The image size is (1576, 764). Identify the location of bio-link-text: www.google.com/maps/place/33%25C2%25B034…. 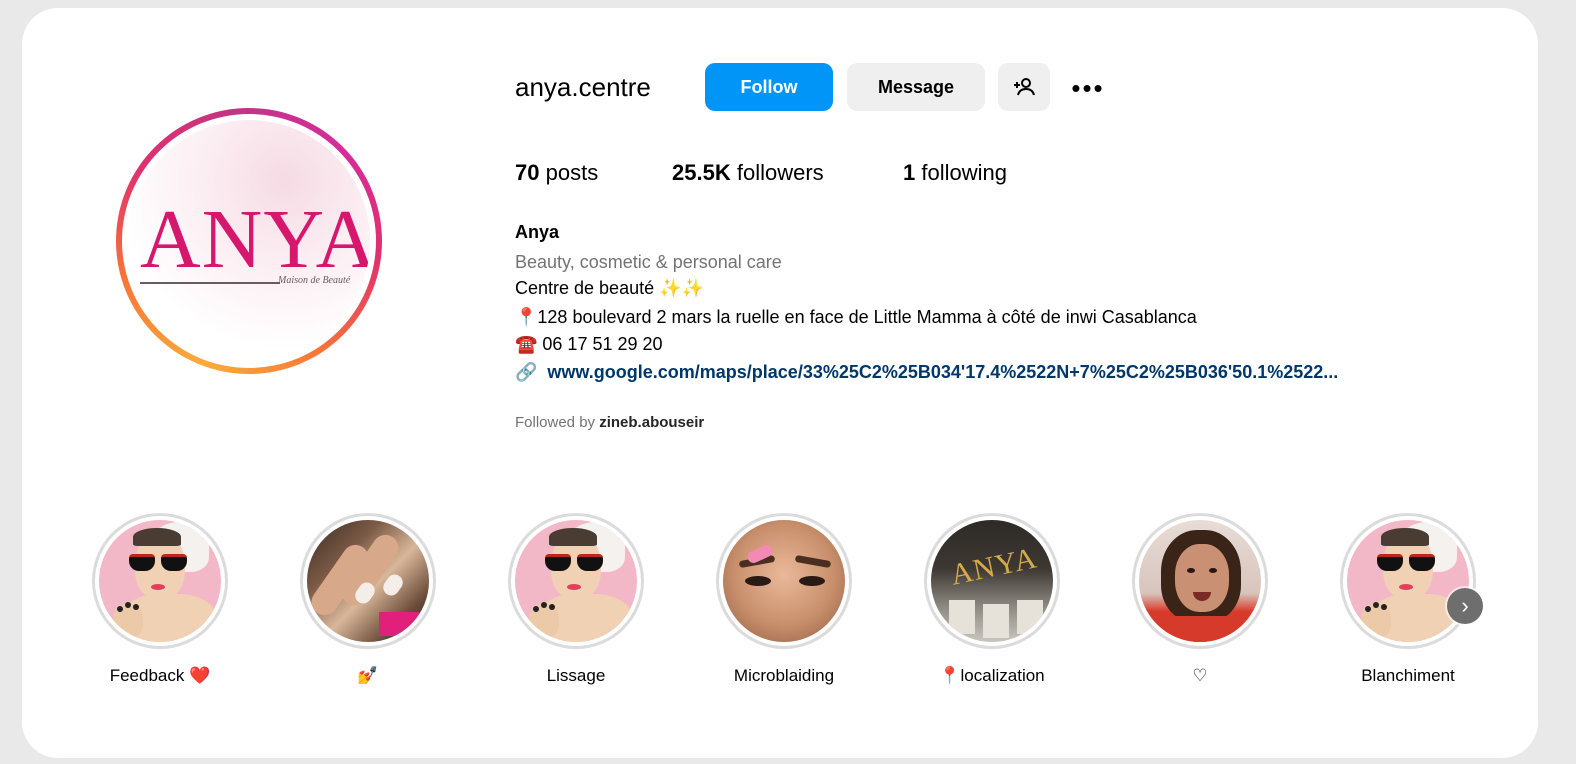
(942, 372).